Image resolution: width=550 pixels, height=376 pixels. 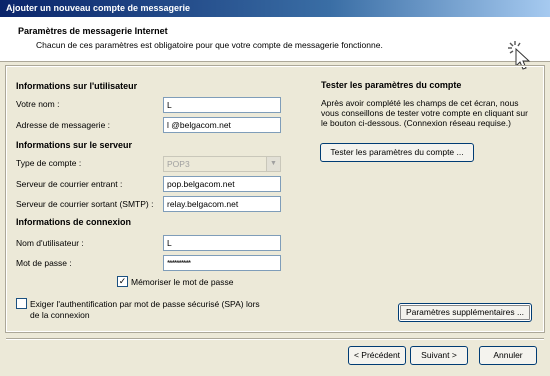 I want to click on username-label: Nom d'utilisateur :, so click(x=50, y=243).